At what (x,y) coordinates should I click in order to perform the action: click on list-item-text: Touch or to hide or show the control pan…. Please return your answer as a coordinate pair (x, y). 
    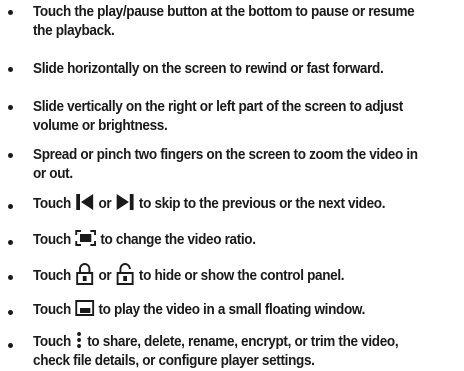
    Looking at the image, I should click on (233, 275).